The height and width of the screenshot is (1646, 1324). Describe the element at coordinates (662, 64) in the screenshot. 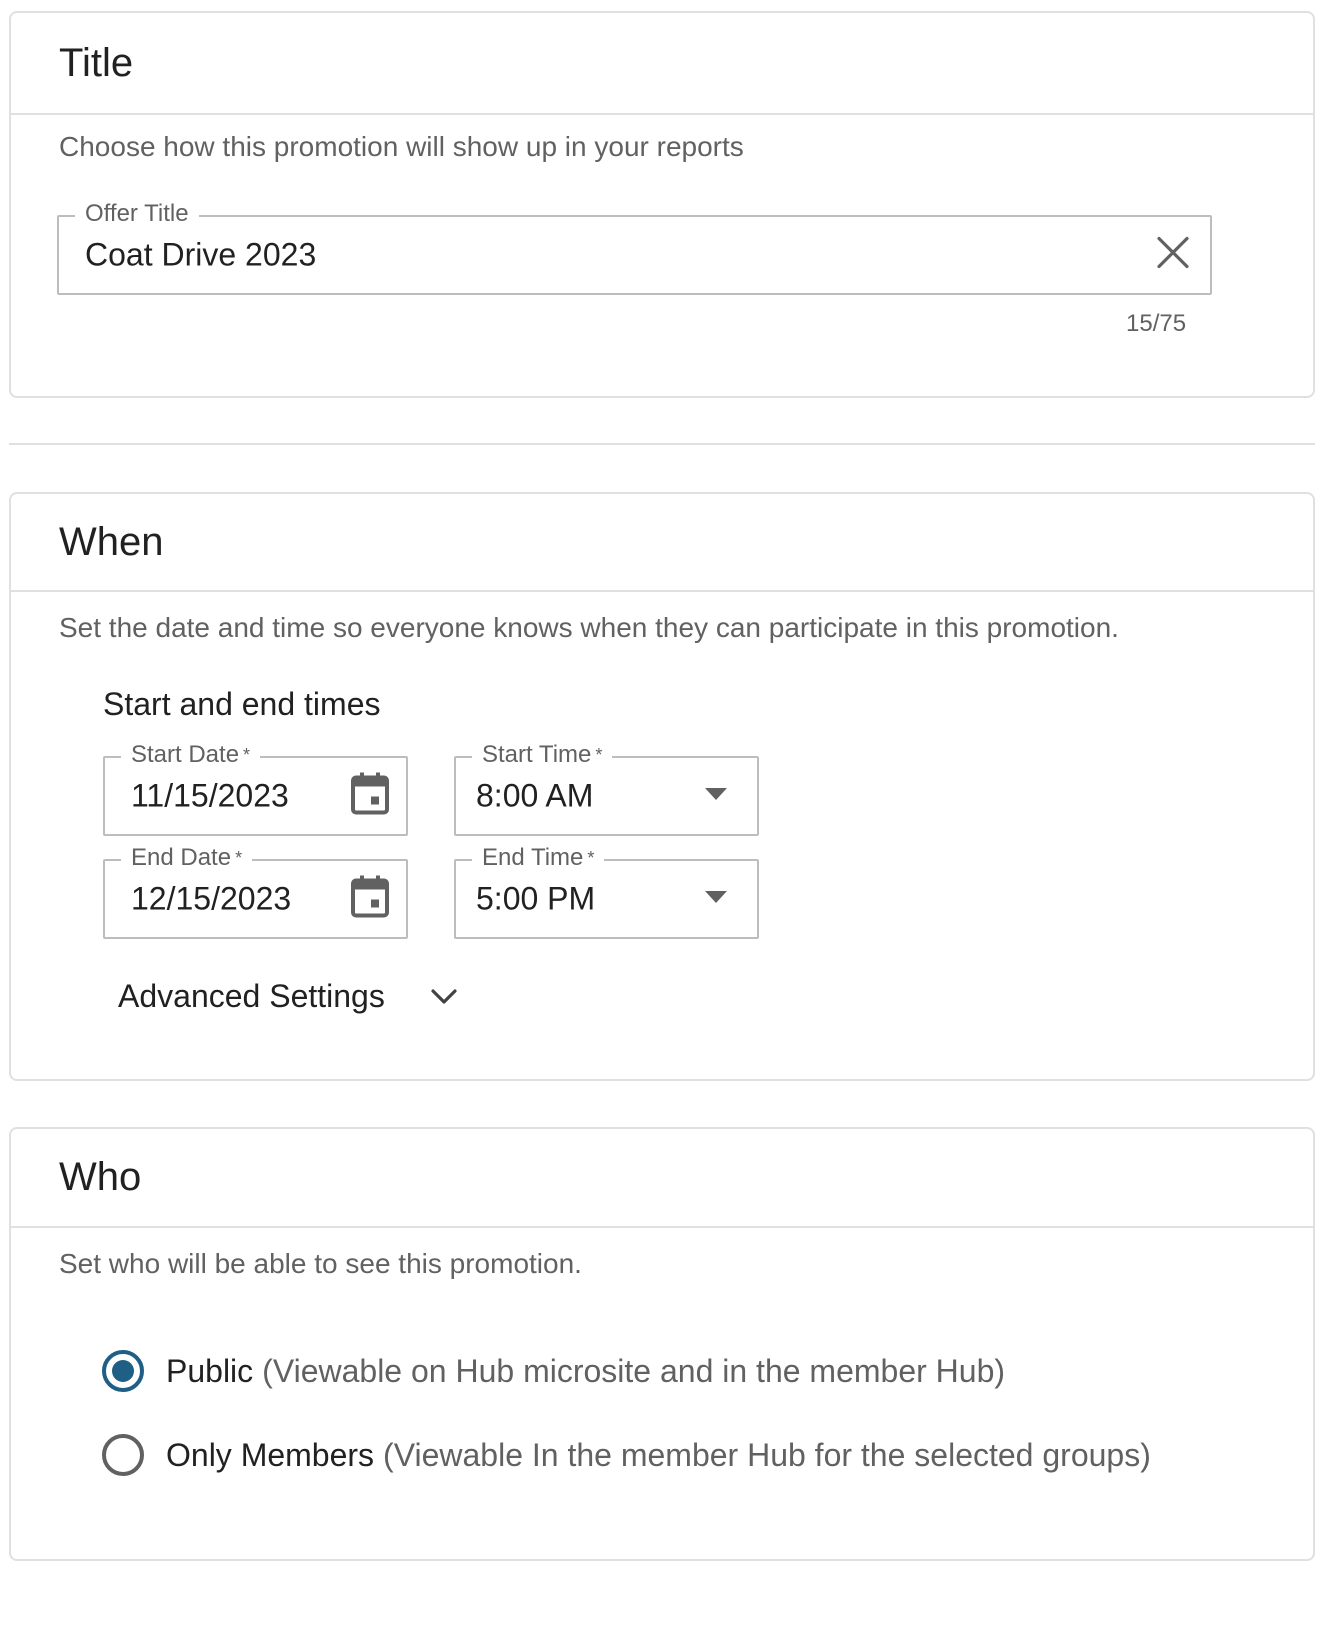

I see `title-card-header: Title` at that location.